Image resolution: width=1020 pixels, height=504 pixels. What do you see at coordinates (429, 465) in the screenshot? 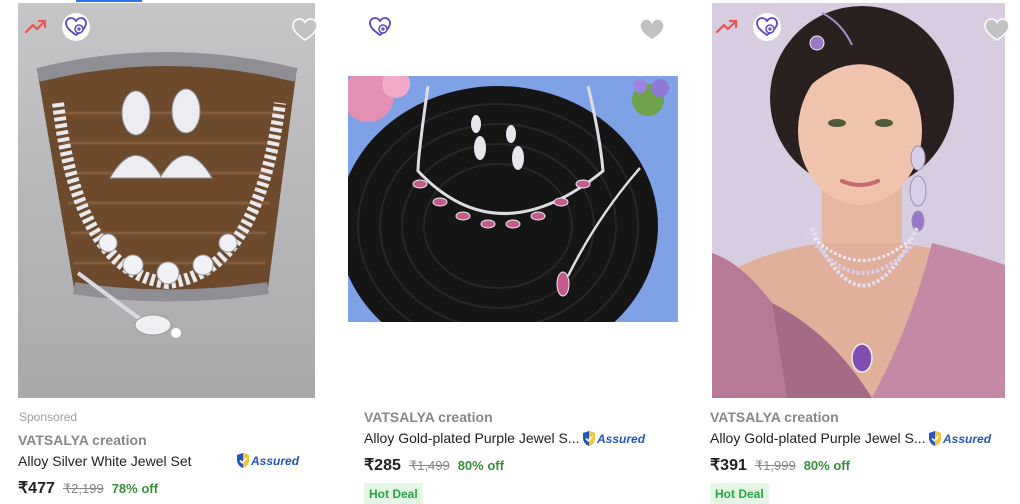
I see `original-price: ₹1,499` at bounding box center [429, 465].